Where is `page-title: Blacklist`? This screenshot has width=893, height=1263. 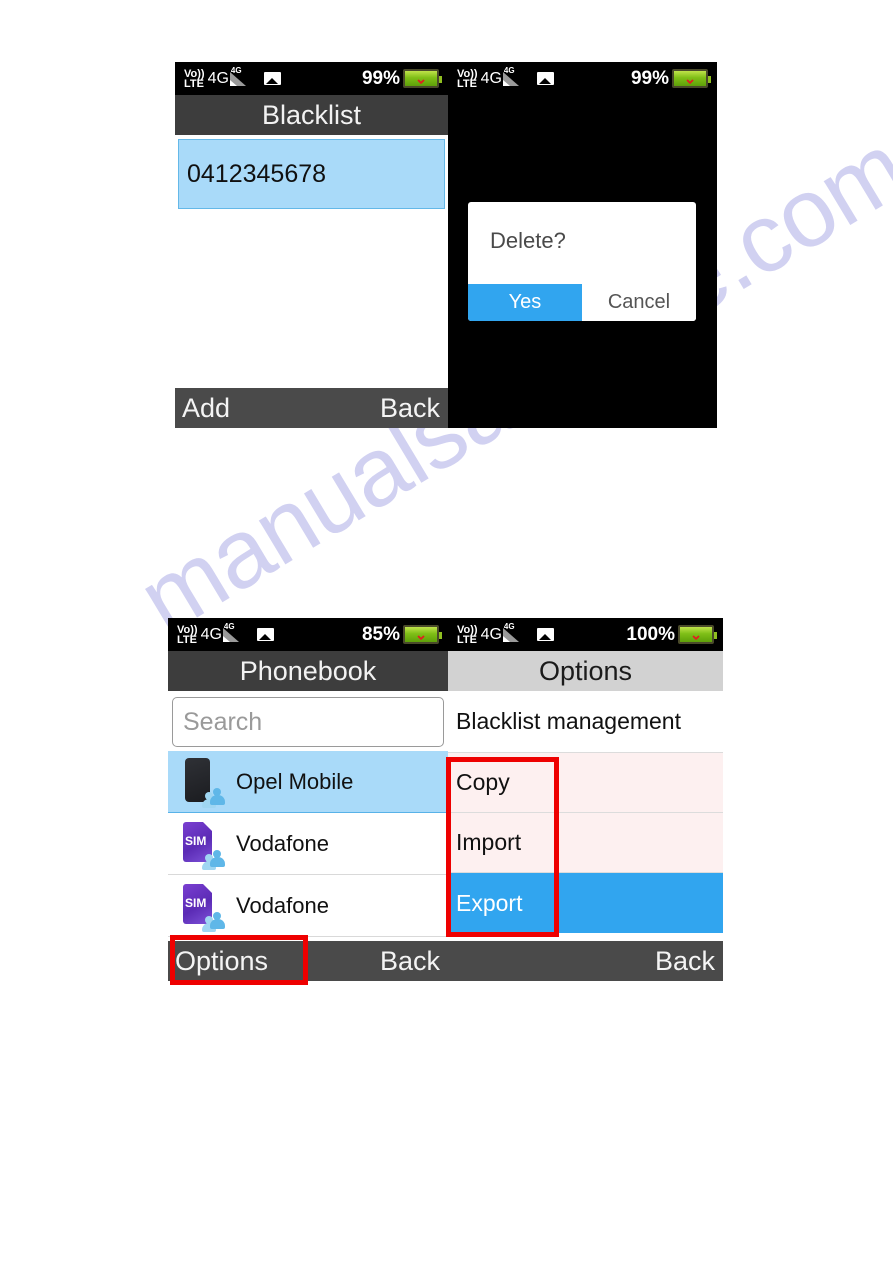
page-title: Blacklist is located at coordinates (311, 115).